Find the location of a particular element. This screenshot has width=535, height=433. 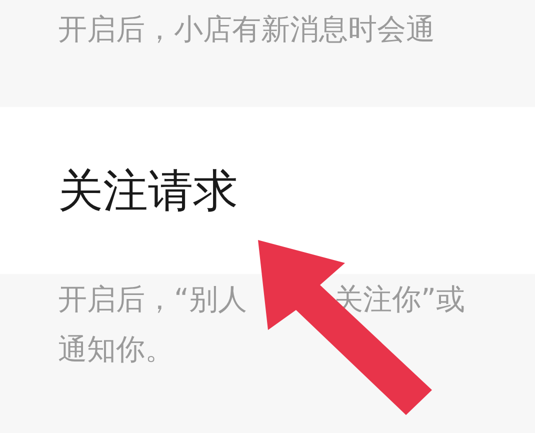

setting-description: 开启后，“别人 is located at coordinates (153, 299).